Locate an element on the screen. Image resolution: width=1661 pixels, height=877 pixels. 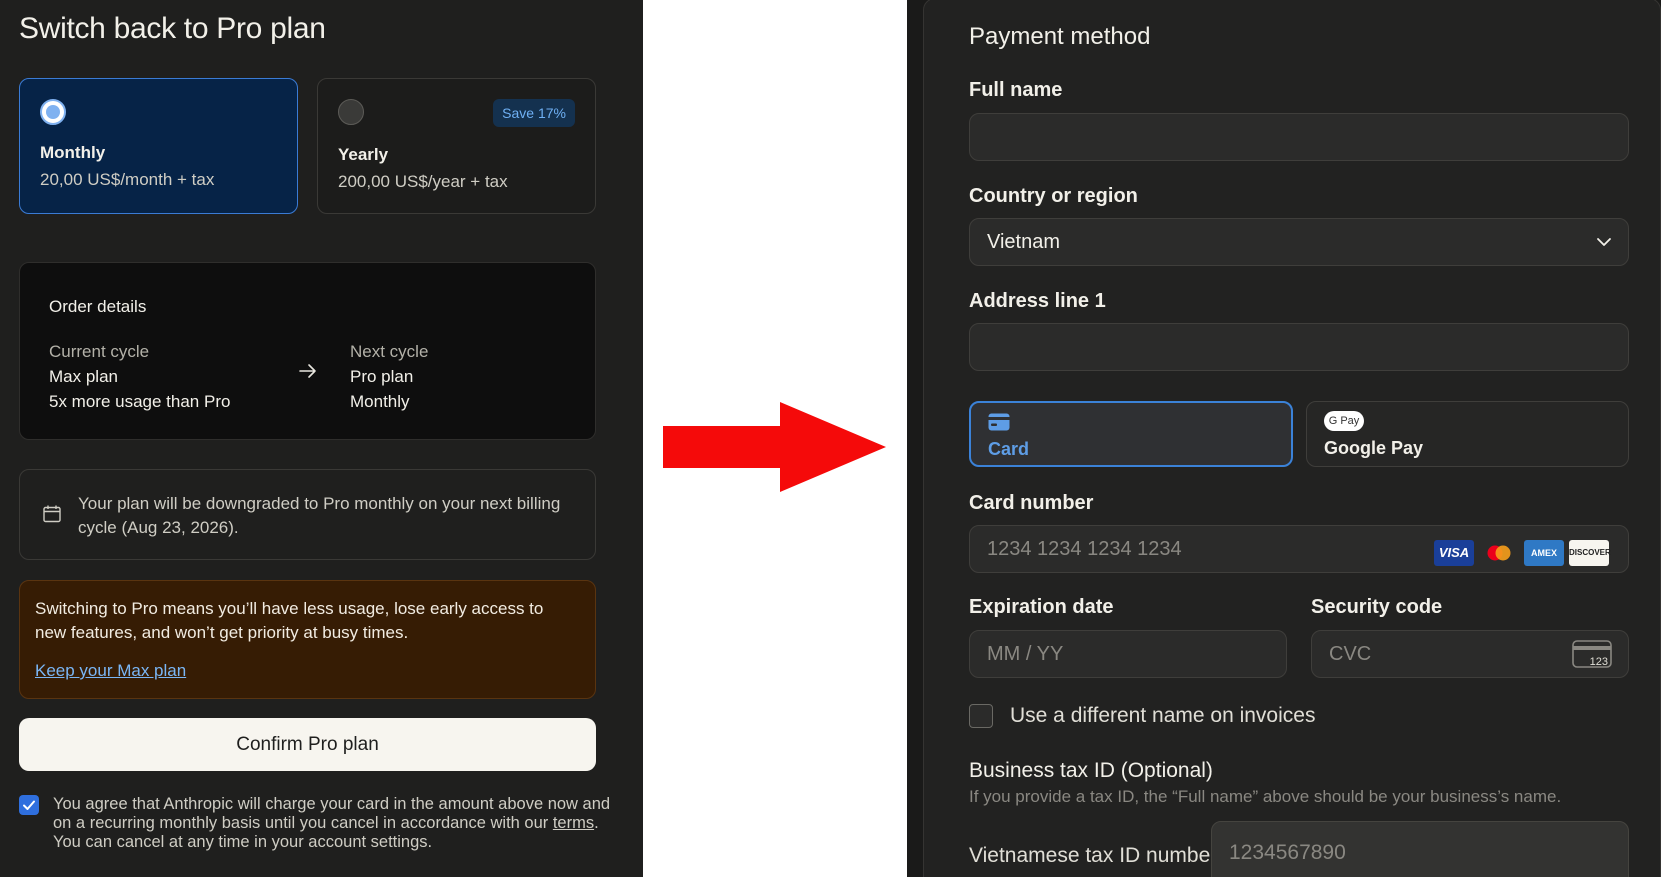
current-plan: Max plan is located at coordinates (83, 376).